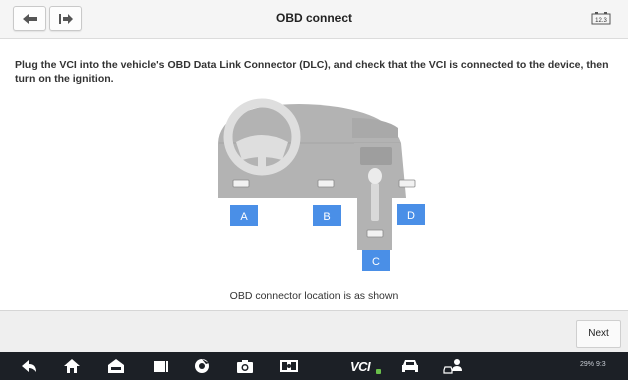 Image resolution: width=628 pixels, height=380 pixels. I want to click on label-b: B, so click(326, 217).